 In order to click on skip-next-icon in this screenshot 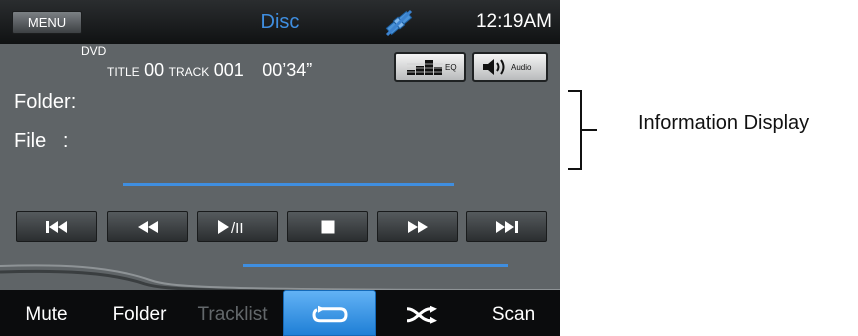, I will do `click(506, 226)`.